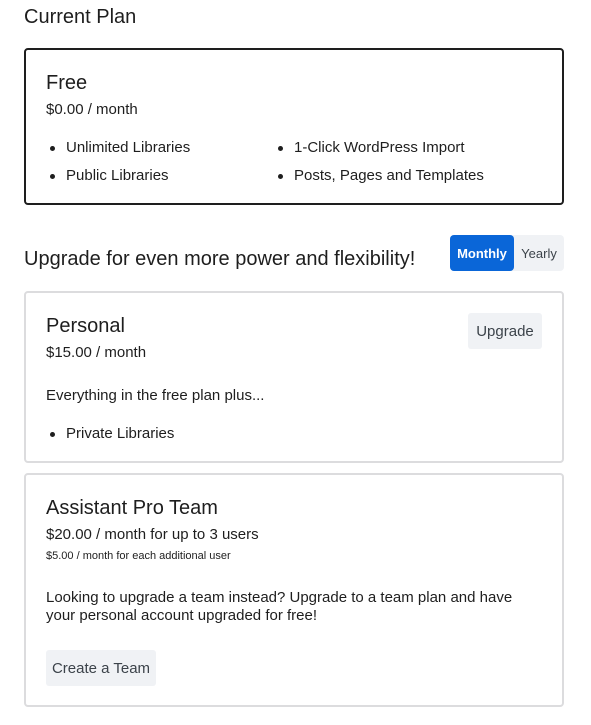 The height and width of the screenshot is (725, 591). I want to click on create-team-button: Create a Team, so click(101, 668).